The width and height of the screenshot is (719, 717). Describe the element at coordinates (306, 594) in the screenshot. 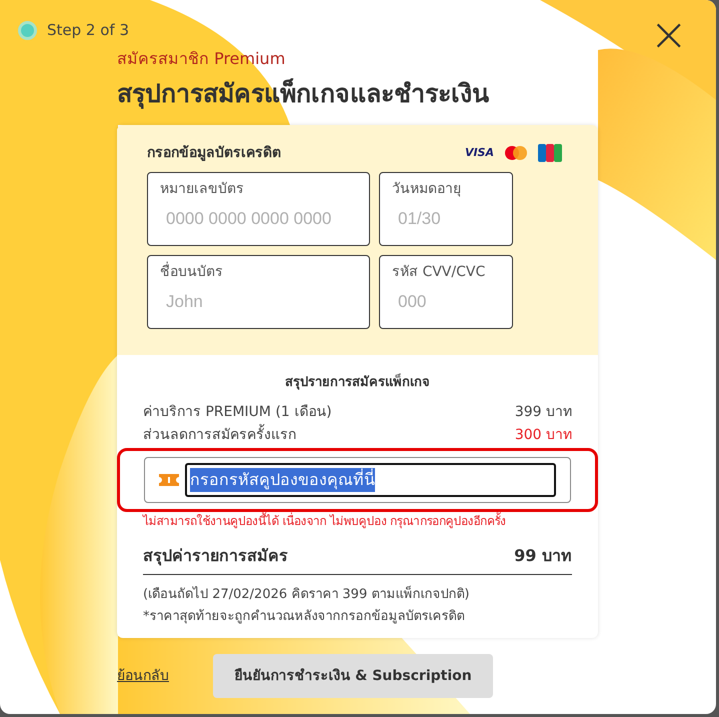

I see `note-text: (เดือนถัดไป 27/02/2026 คิดราคา 399 ตามแพ็กเกจปกติ)` at that location.